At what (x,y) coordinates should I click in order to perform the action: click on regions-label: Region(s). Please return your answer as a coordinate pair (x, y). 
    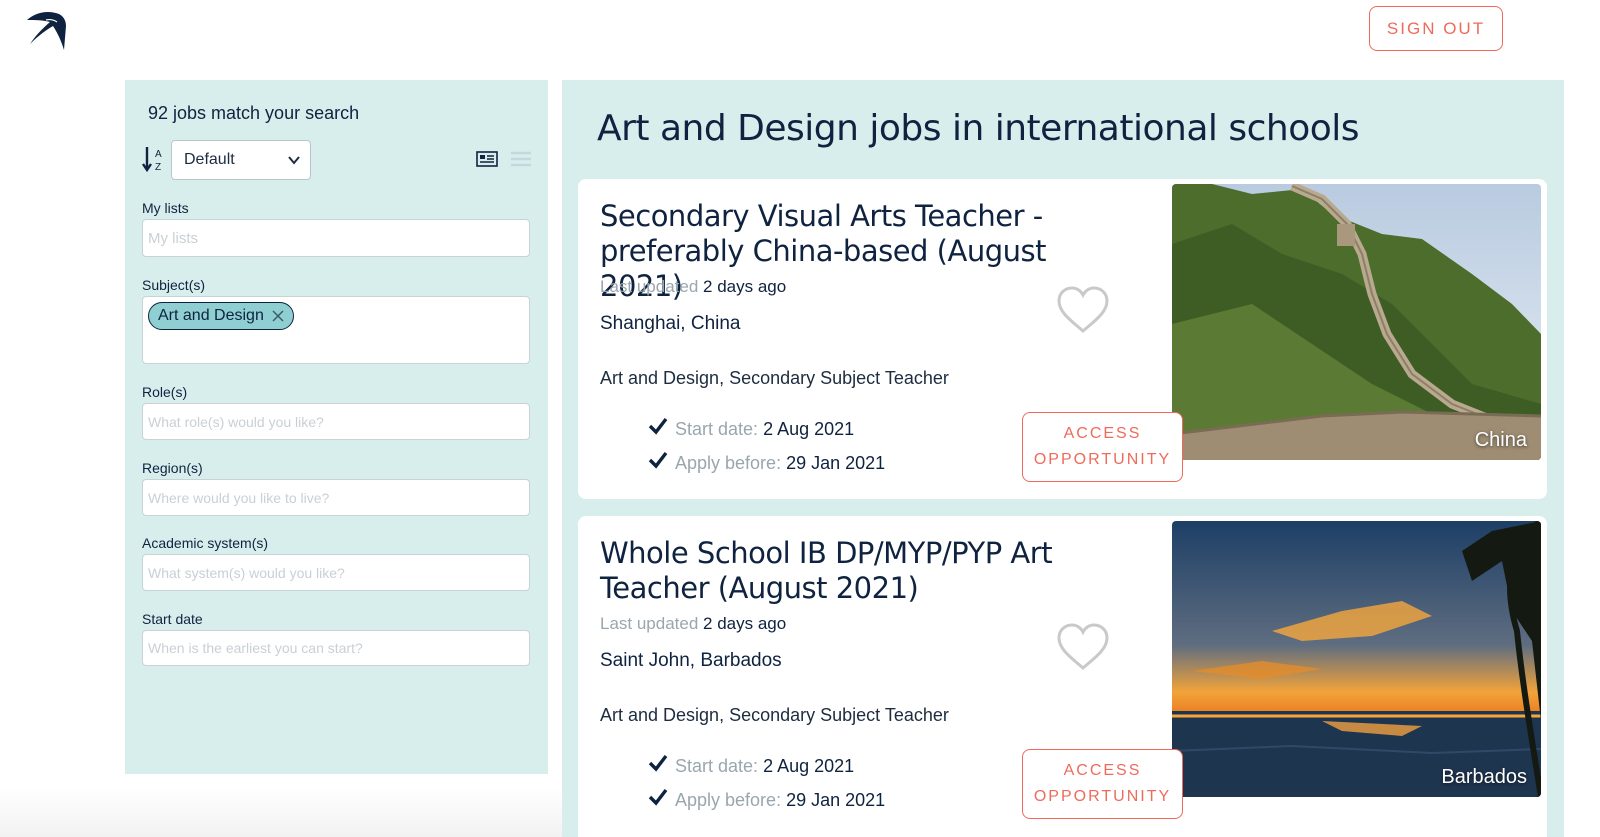
    Looking at the image, I should click on (172, 468).